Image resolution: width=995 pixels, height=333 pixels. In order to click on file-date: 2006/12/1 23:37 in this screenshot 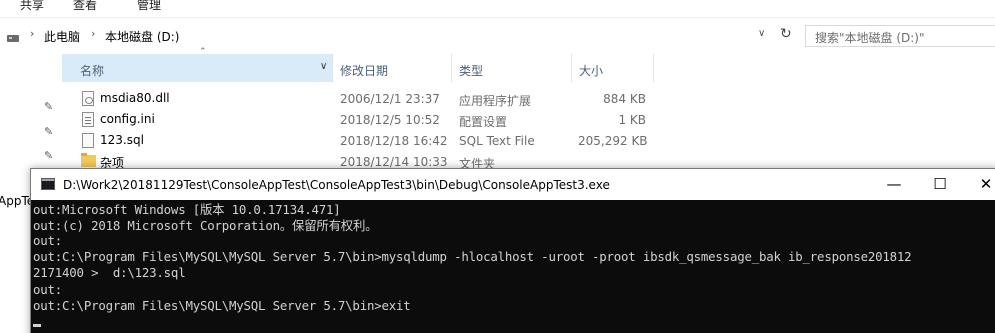, I will do `click(390, 99)`.